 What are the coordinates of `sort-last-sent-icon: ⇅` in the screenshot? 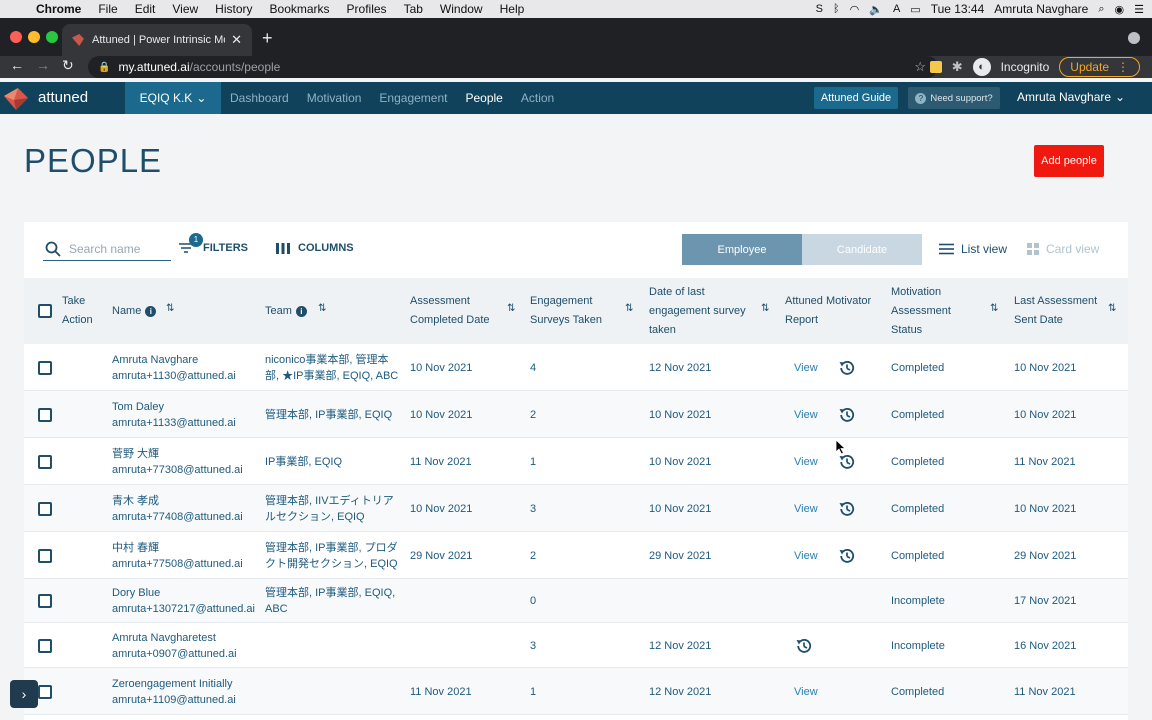 It's located at (1112, 308).